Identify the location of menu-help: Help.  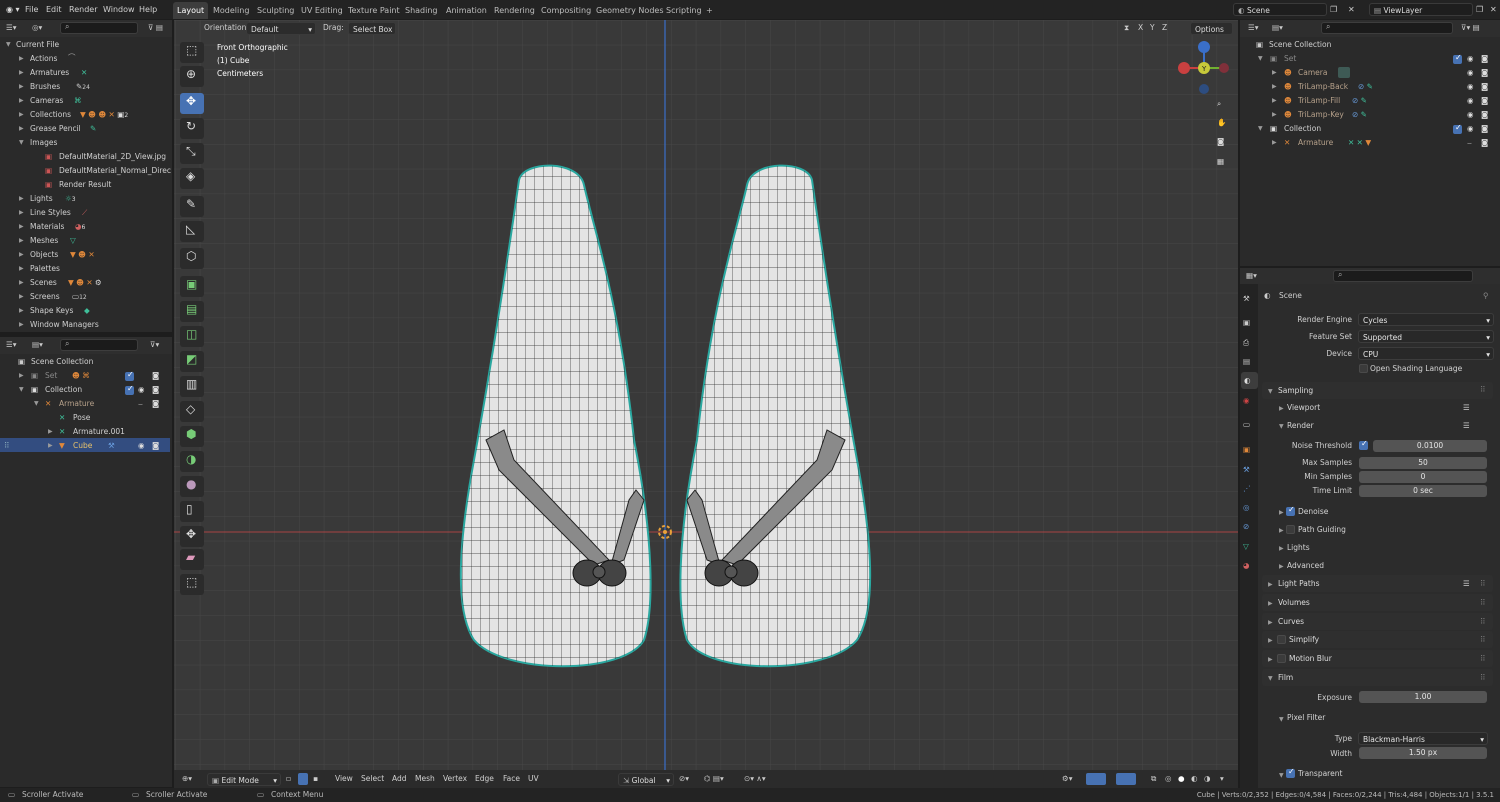
(148, 9).